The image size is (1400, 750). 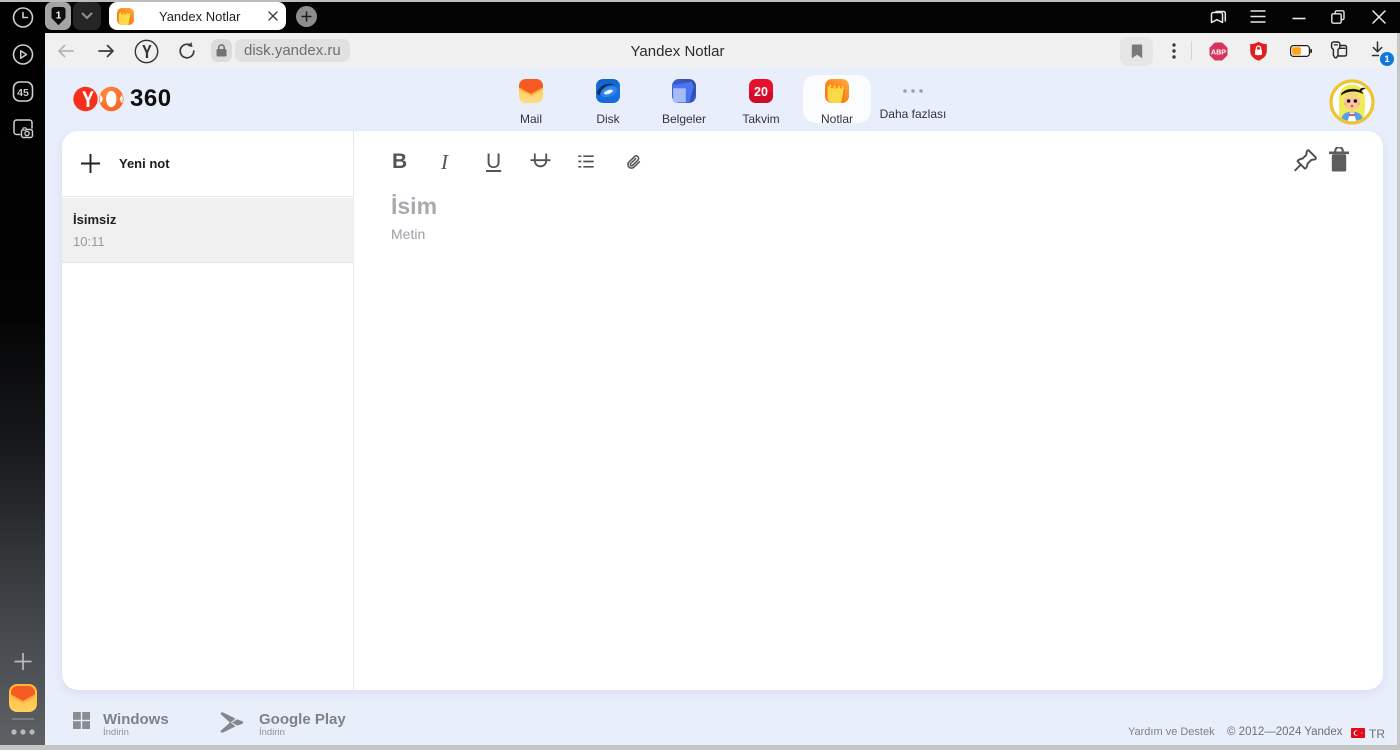 I want to click on svg-text: 20, so click(x=761, y=92).